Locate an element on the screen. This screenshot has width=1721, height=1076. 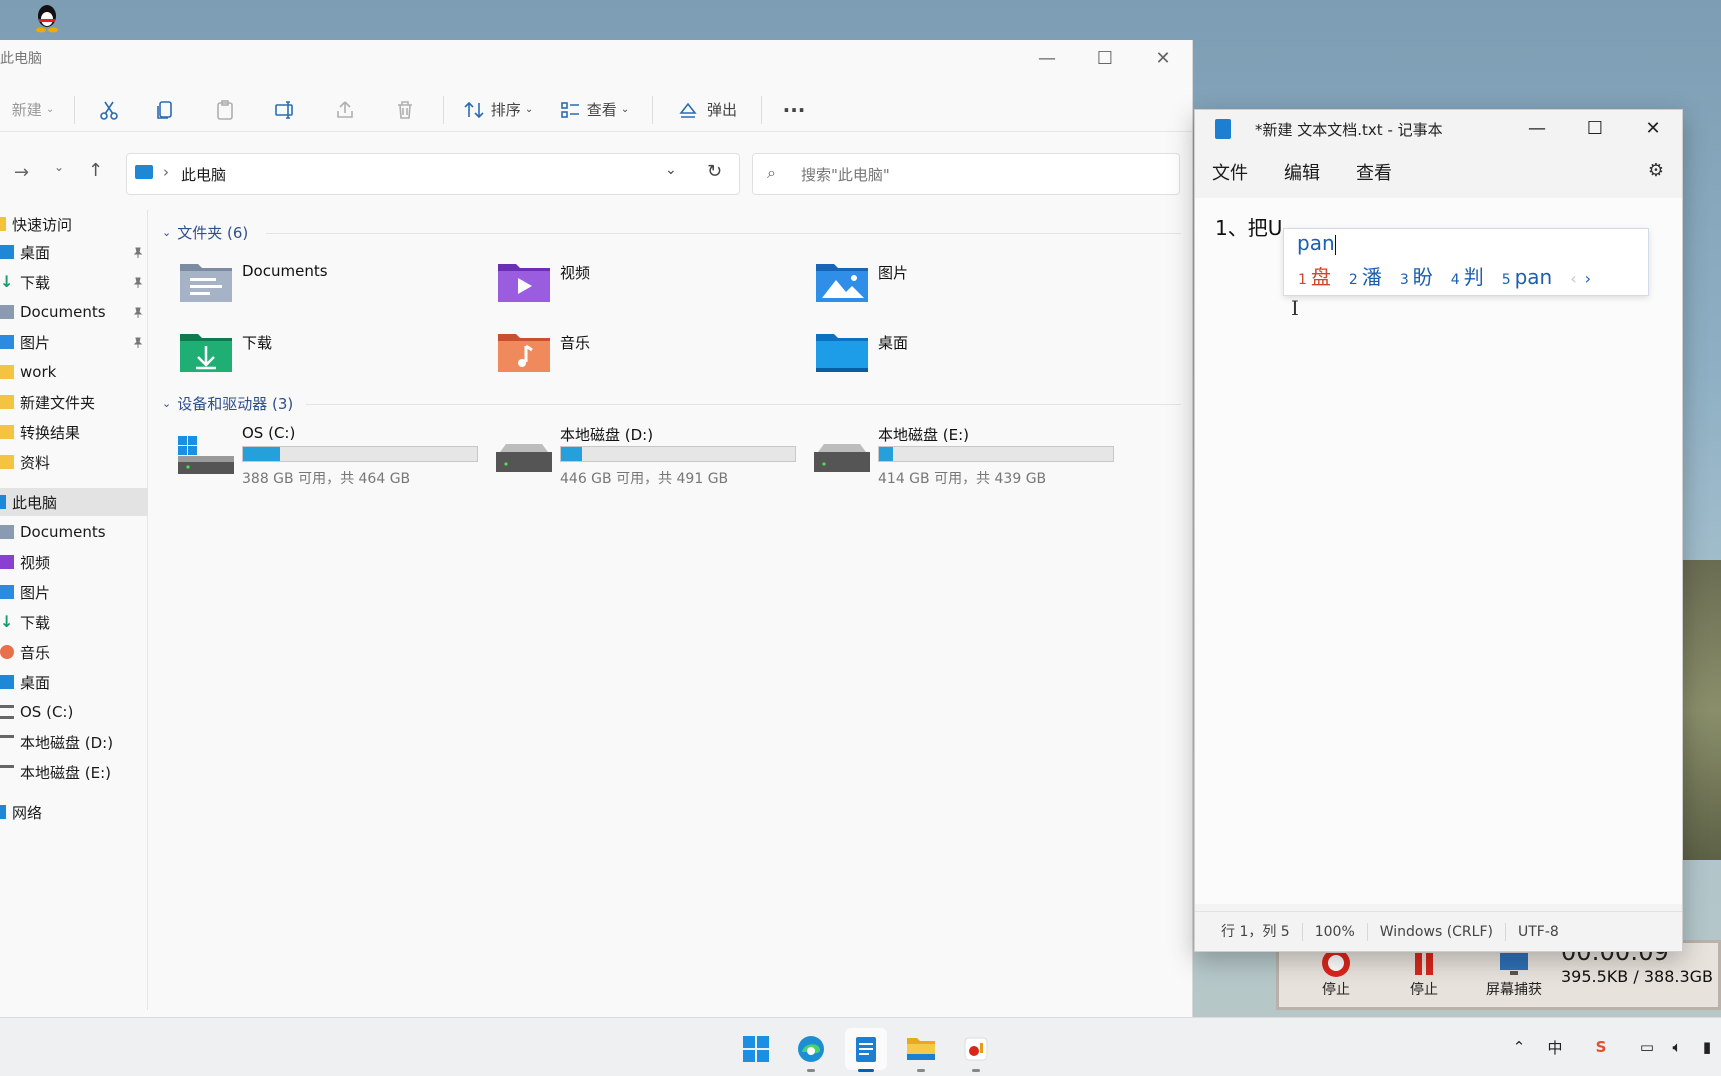
search-box: ⌕ 搜索"此电脑" is located at coordinates (966, 174).